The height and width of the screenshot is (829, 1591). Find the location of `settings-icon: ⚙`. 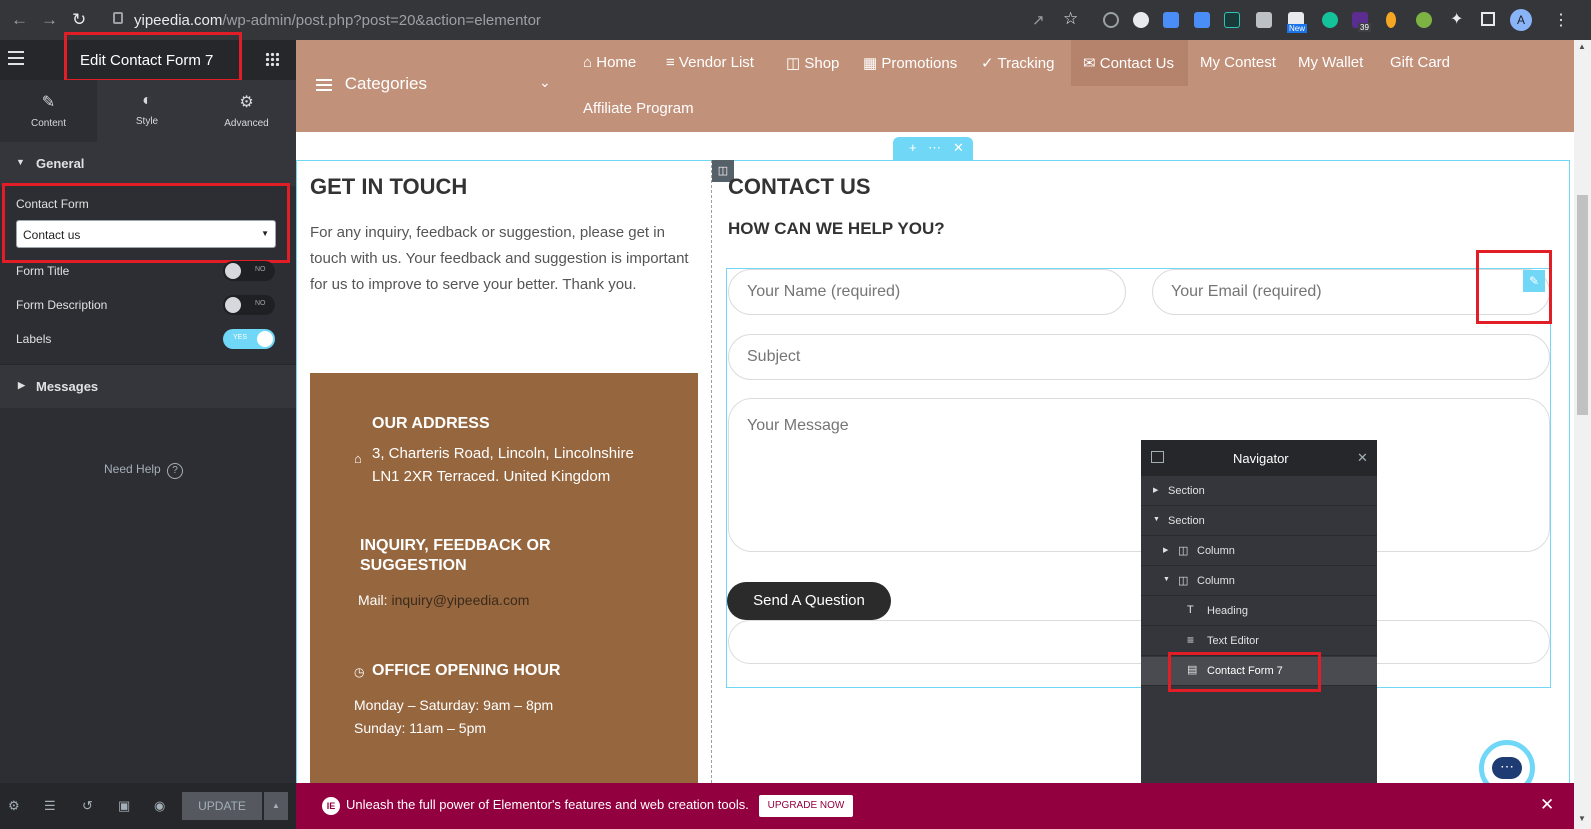

settings-icon: ⚙ is located at coordinates (14, 806).